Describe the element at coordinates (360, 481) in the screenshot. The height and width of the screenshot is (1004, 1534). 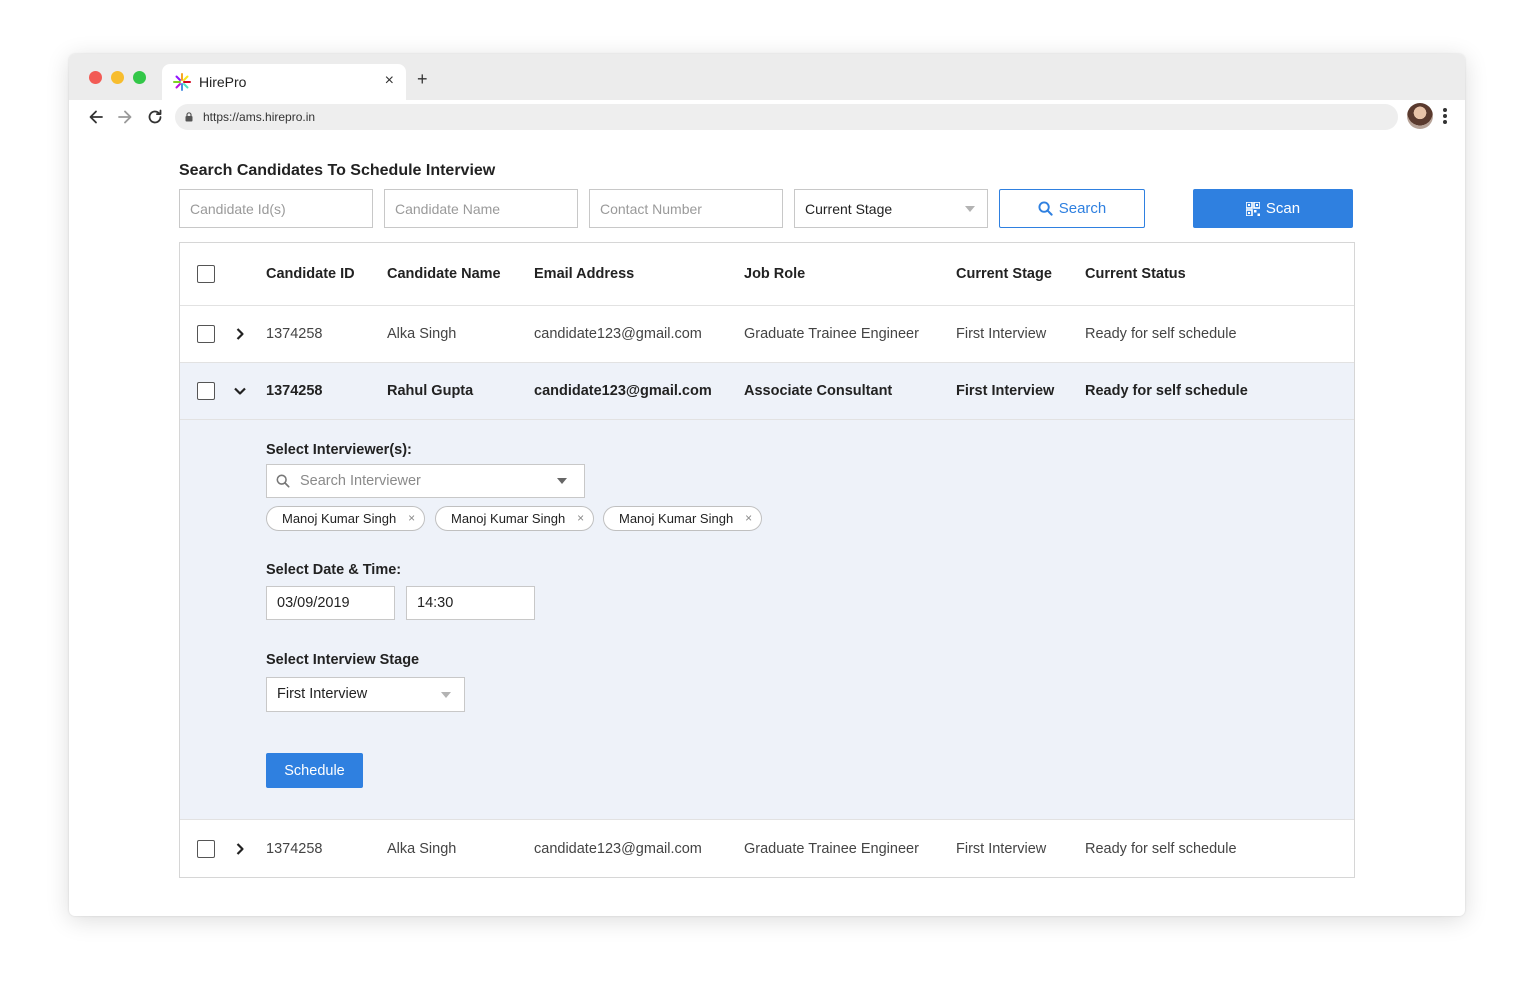
I see `interviewer-search-placeholder: Search Interviewer` at that location.